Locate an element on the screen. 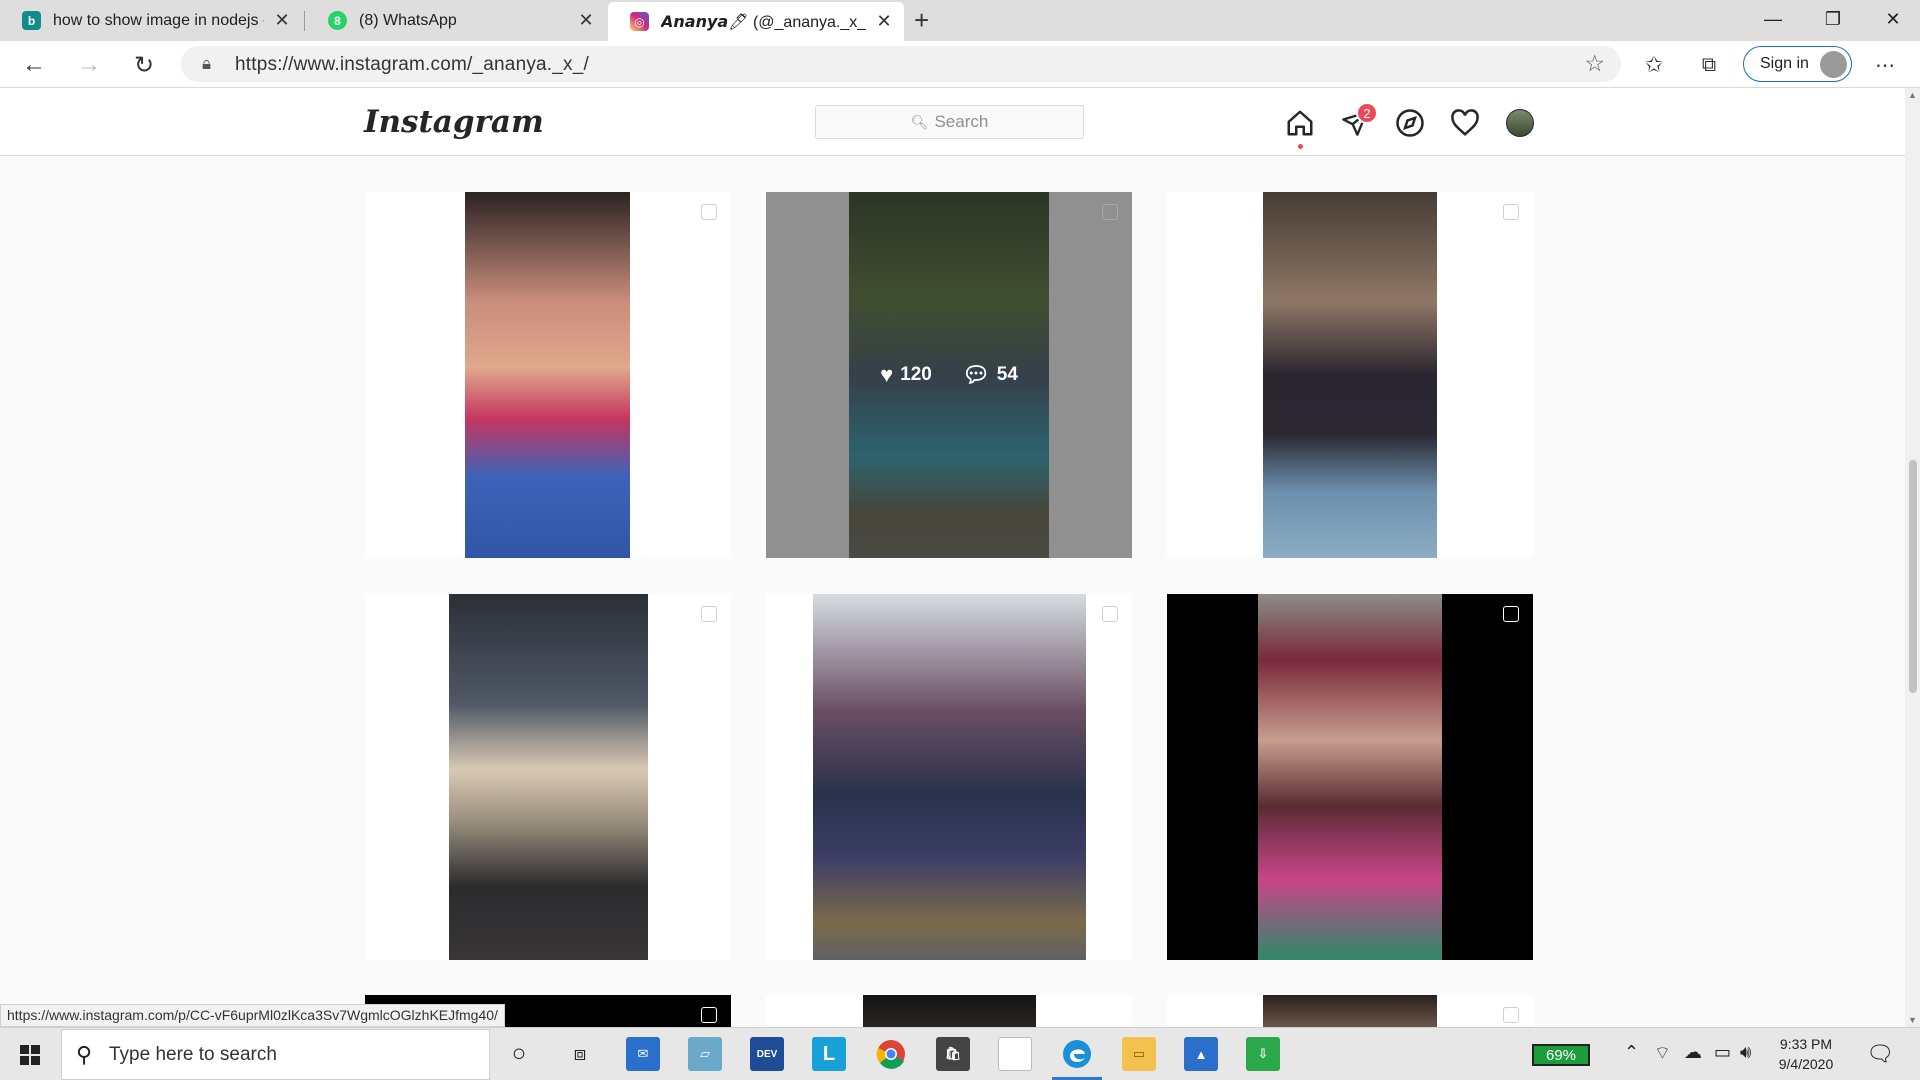  scroll-thumb is located at coordinates (1913, 576).